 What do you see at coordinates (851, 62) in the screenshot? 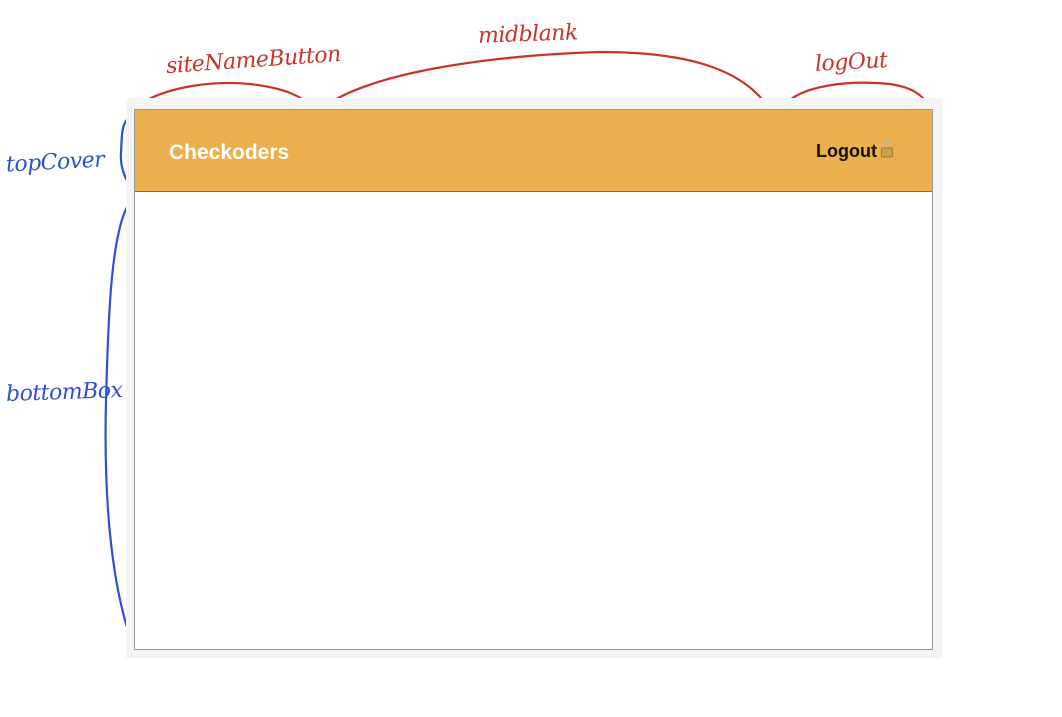
I see `annotation-log-out: logOut` at bounding box center [851, 62].